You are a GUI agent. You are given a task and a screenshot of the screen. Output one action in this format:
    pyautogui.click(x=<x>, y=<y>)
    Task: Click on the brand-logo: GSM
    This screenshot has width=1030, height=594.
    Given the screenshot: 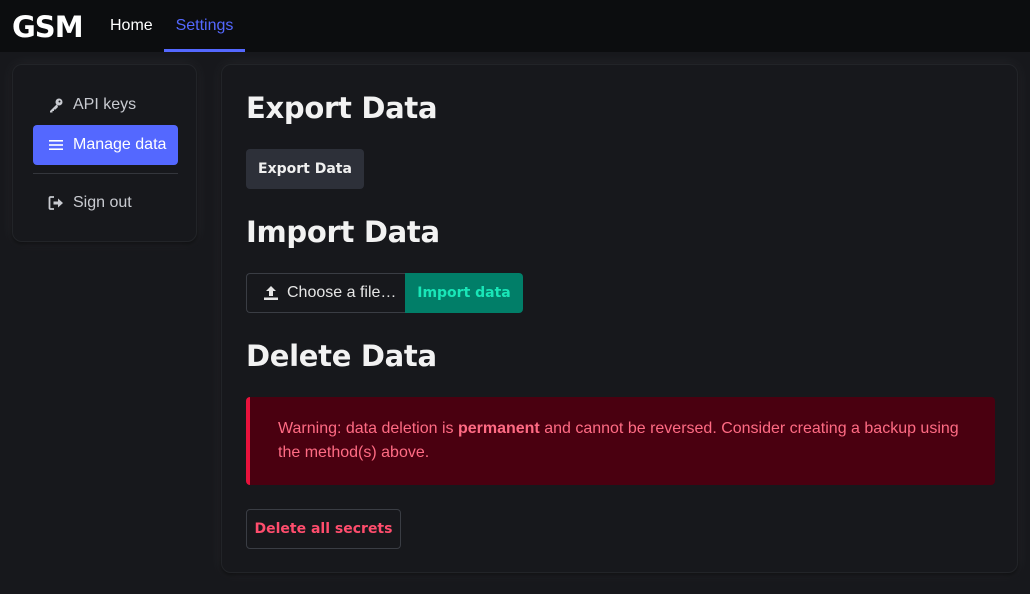 What is the action you would take?
    pyautogui.click(x=48, y=27)
    